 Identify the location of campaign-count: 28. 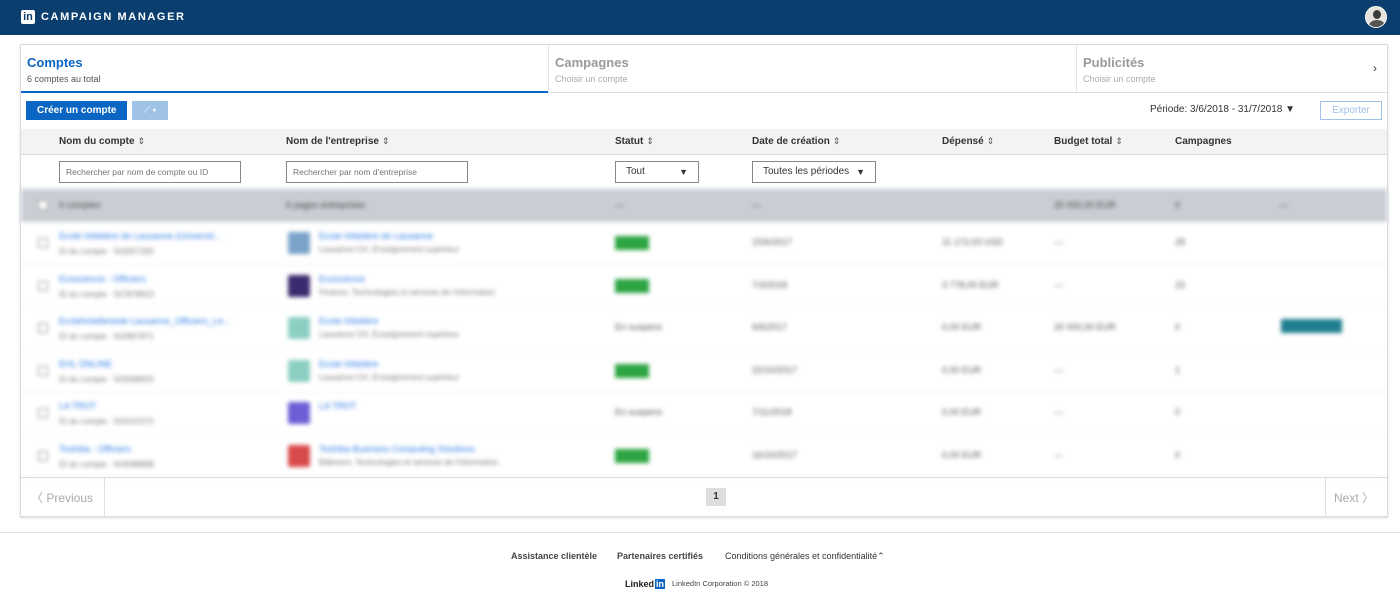
(1180, 242).